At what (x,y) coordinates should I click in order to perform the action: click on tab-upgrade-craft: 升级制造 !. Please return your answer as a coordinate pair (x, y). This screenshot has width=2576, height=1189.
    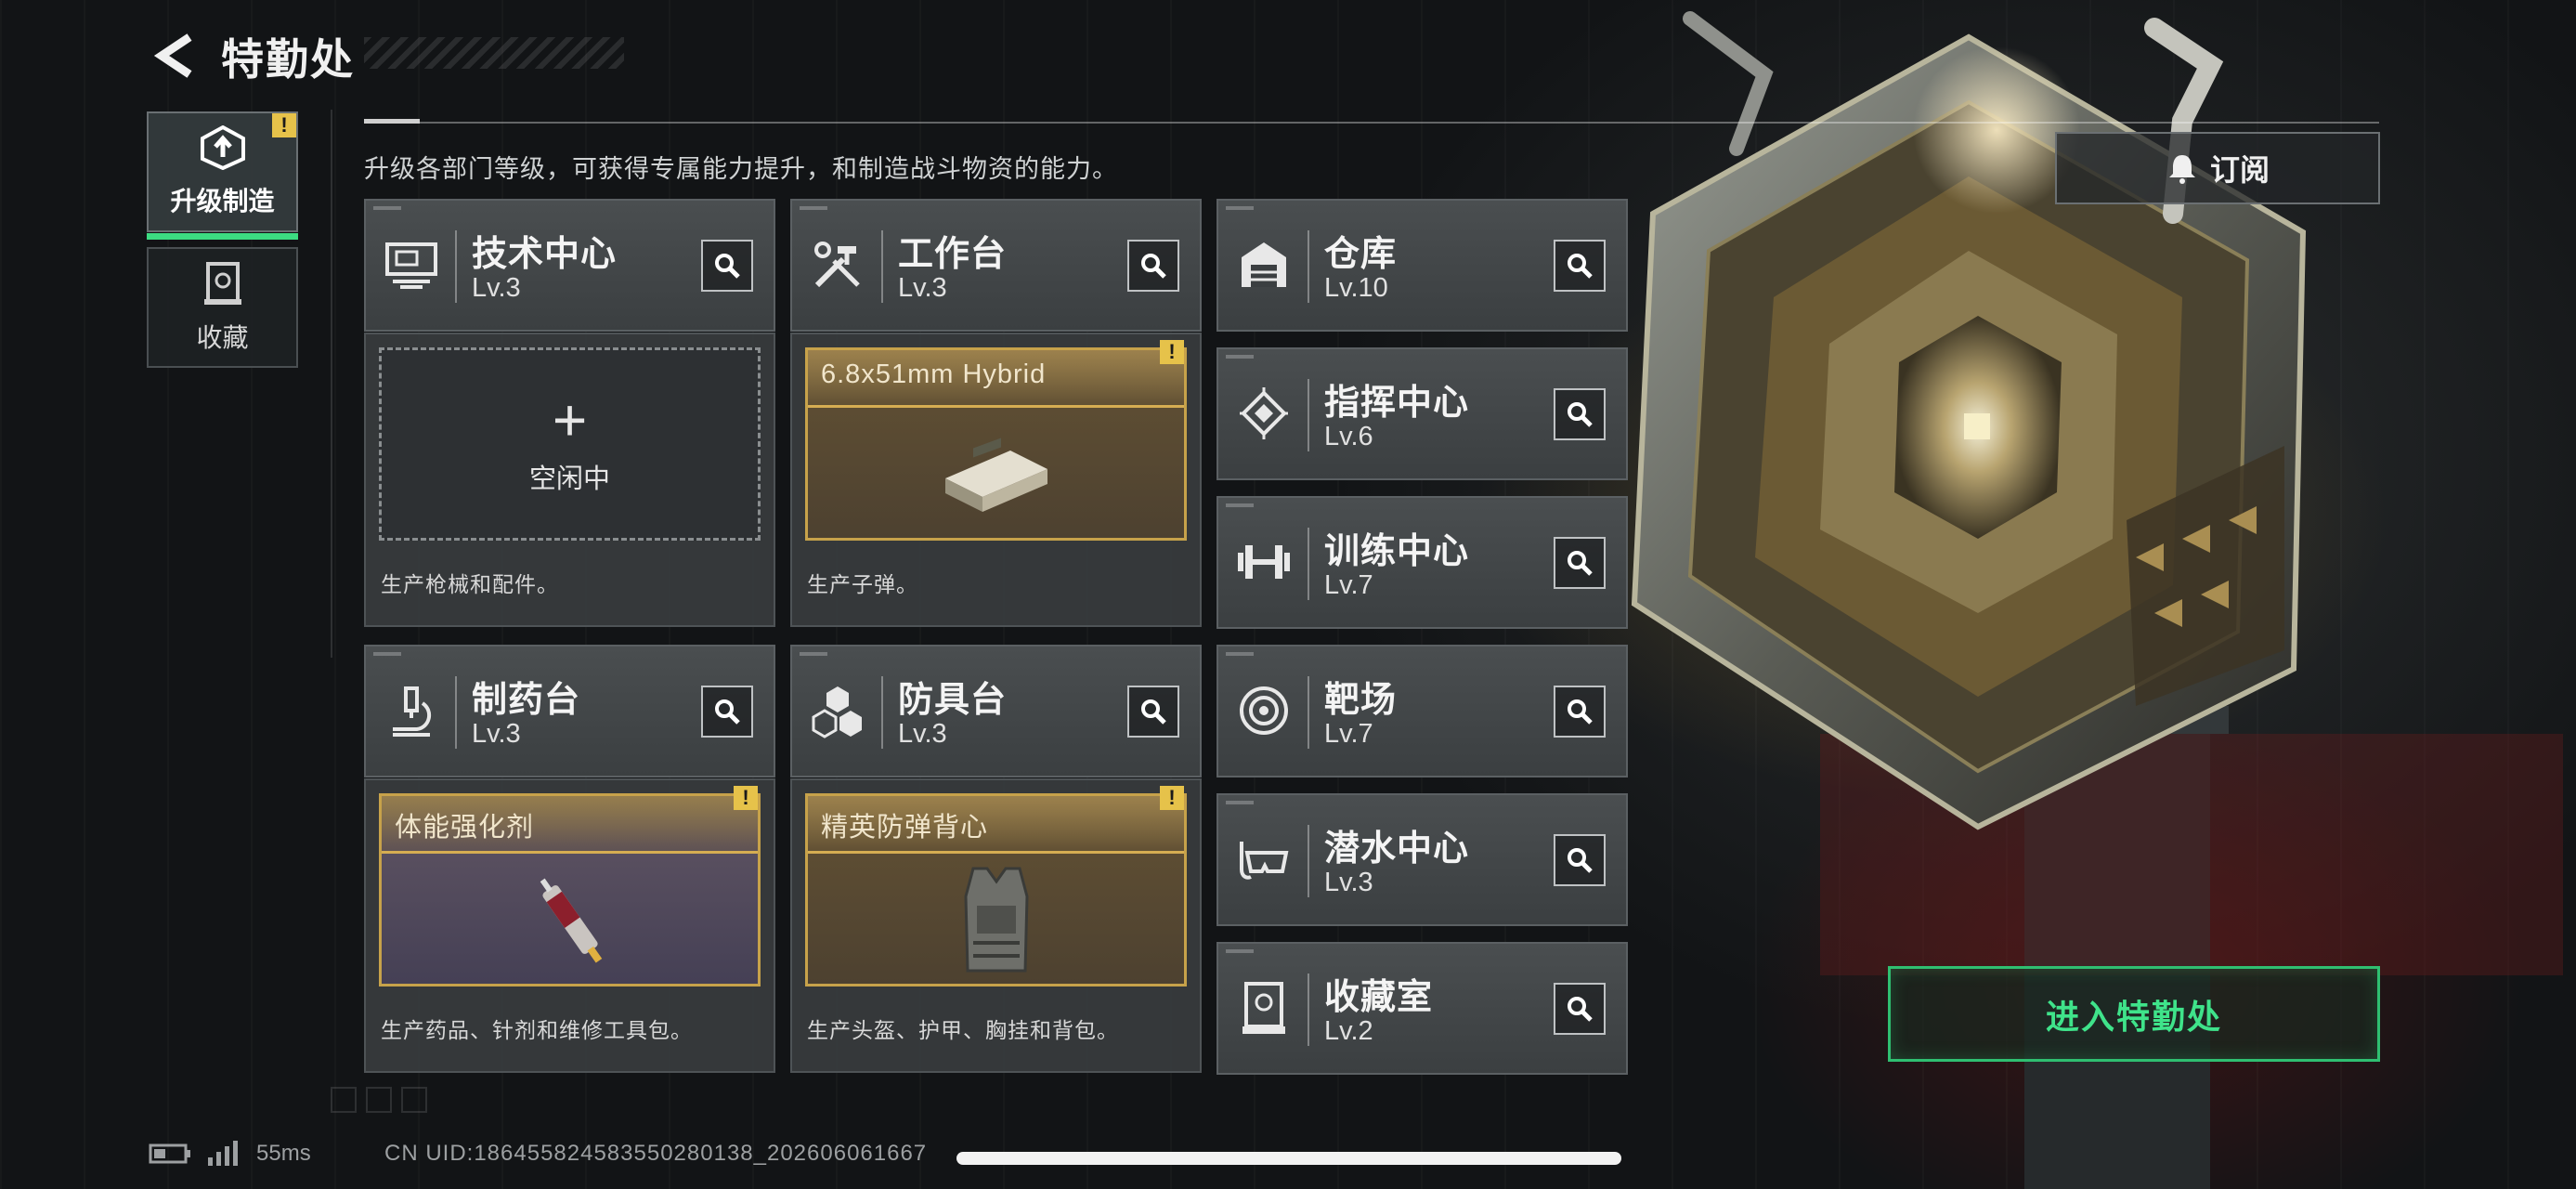
    Looking at the image, I should click on (222, 175).